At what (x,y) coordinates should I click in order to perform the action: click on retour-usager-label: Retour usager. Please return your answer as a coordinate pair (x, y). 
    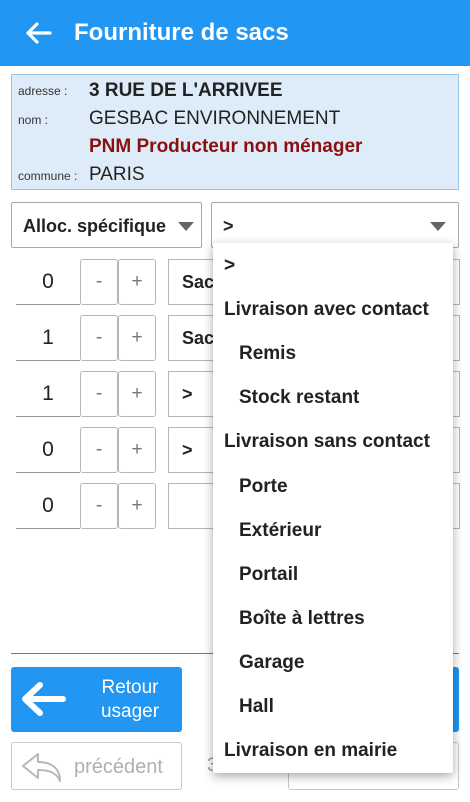
    Looking at the image, I should click on (130, 699).